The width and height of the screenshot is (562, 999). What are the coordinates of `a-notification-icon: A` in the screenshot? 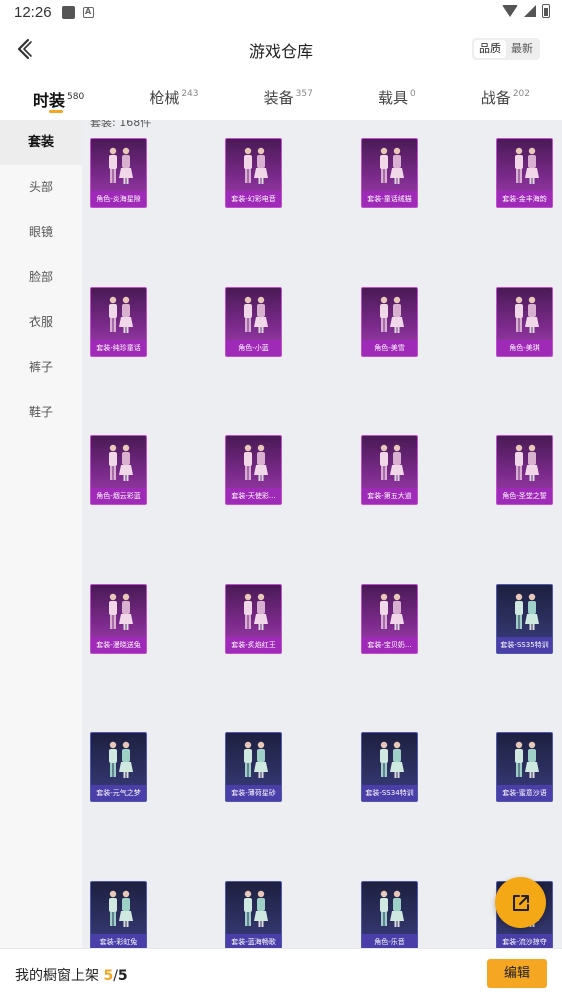 It's located at (88, 12).